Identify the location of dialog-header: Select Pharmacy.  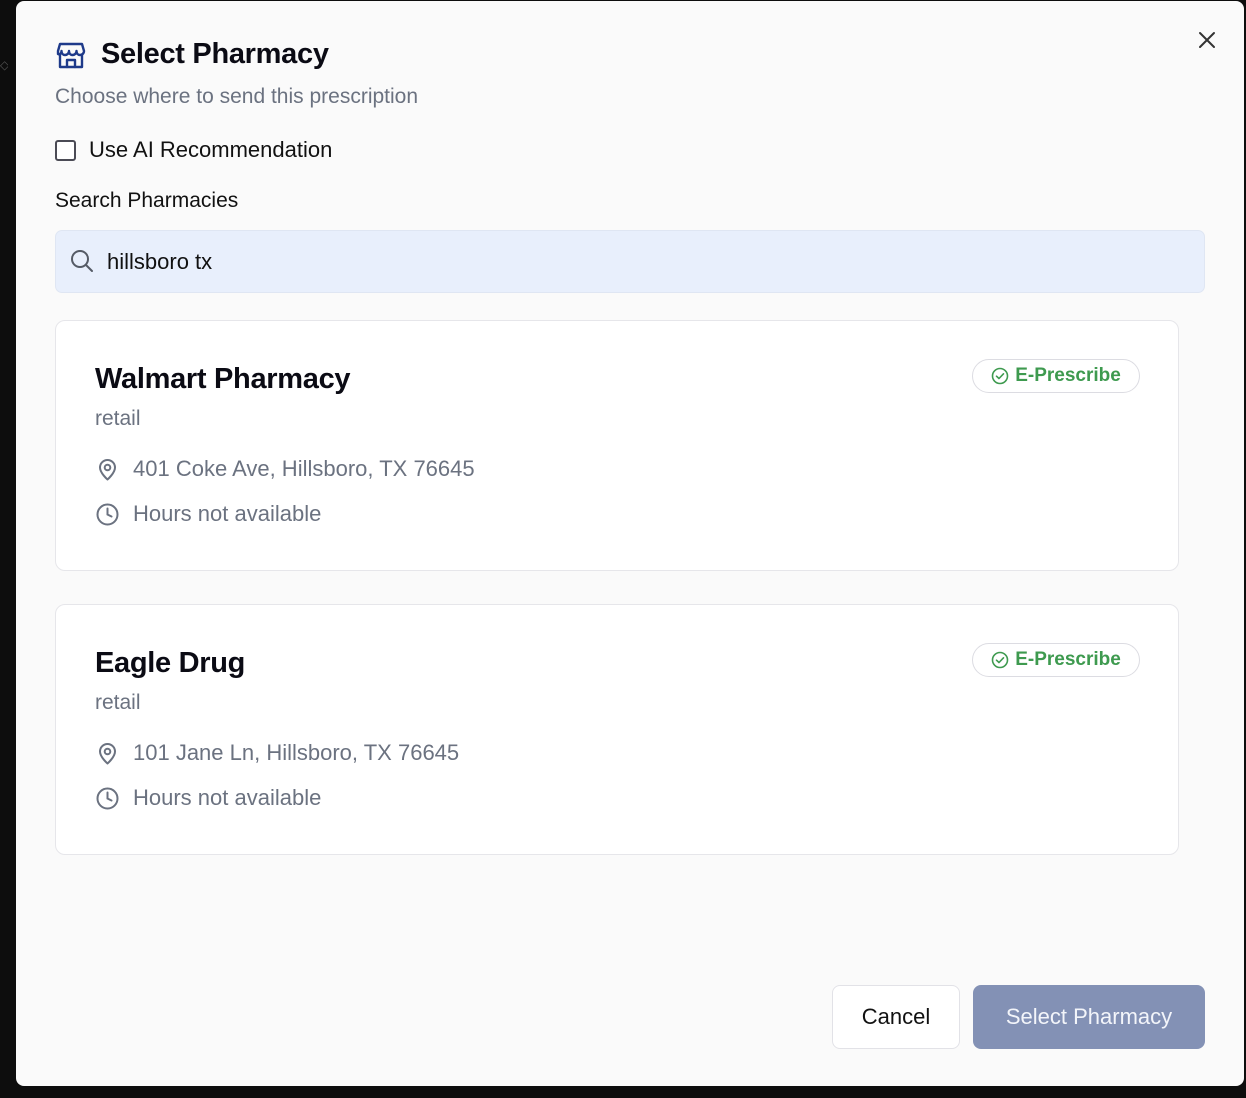
(192, 54).